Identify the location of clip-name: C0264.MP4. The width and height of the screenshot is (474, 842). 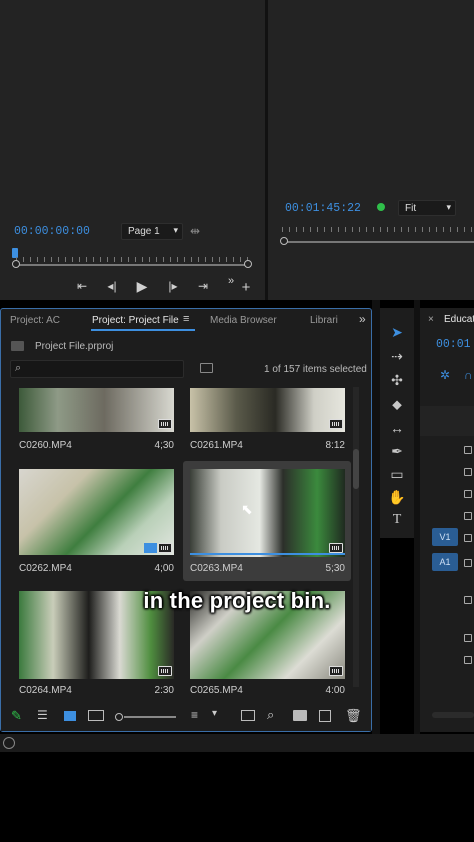
(45, 690).